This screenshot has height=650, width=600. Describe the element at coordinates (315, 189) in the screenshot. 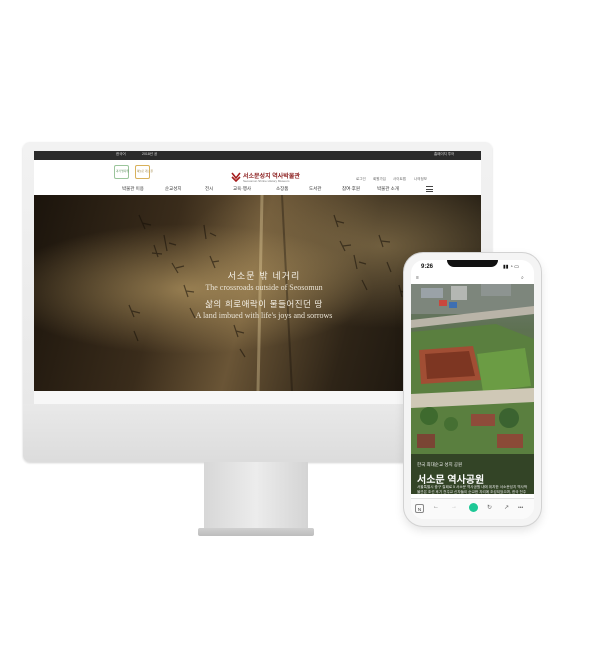

I see `nav-item-library: 도서관` at that location.